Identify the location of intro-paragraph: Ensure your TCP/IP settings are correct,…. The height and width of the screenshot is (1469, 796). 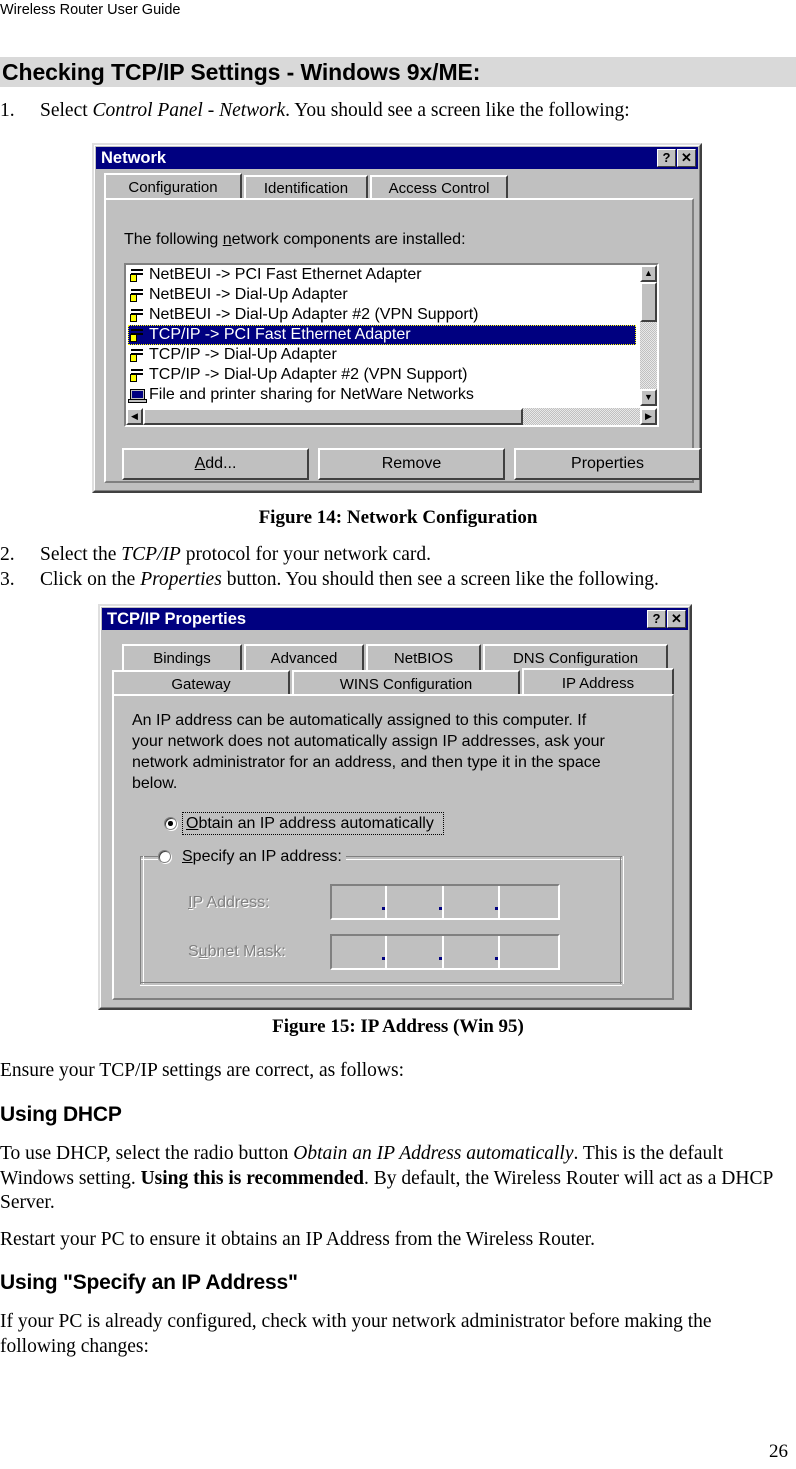
(202, 1070).